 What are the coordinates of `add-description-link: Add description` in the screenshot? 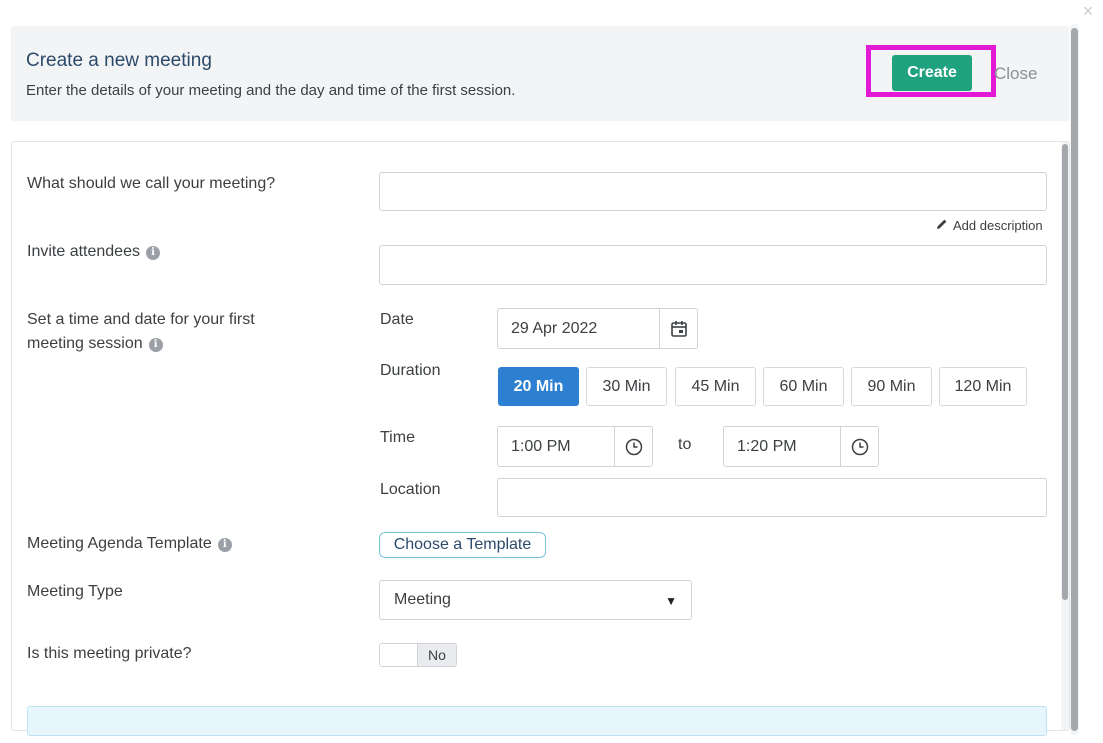 It's located at (989, 225).